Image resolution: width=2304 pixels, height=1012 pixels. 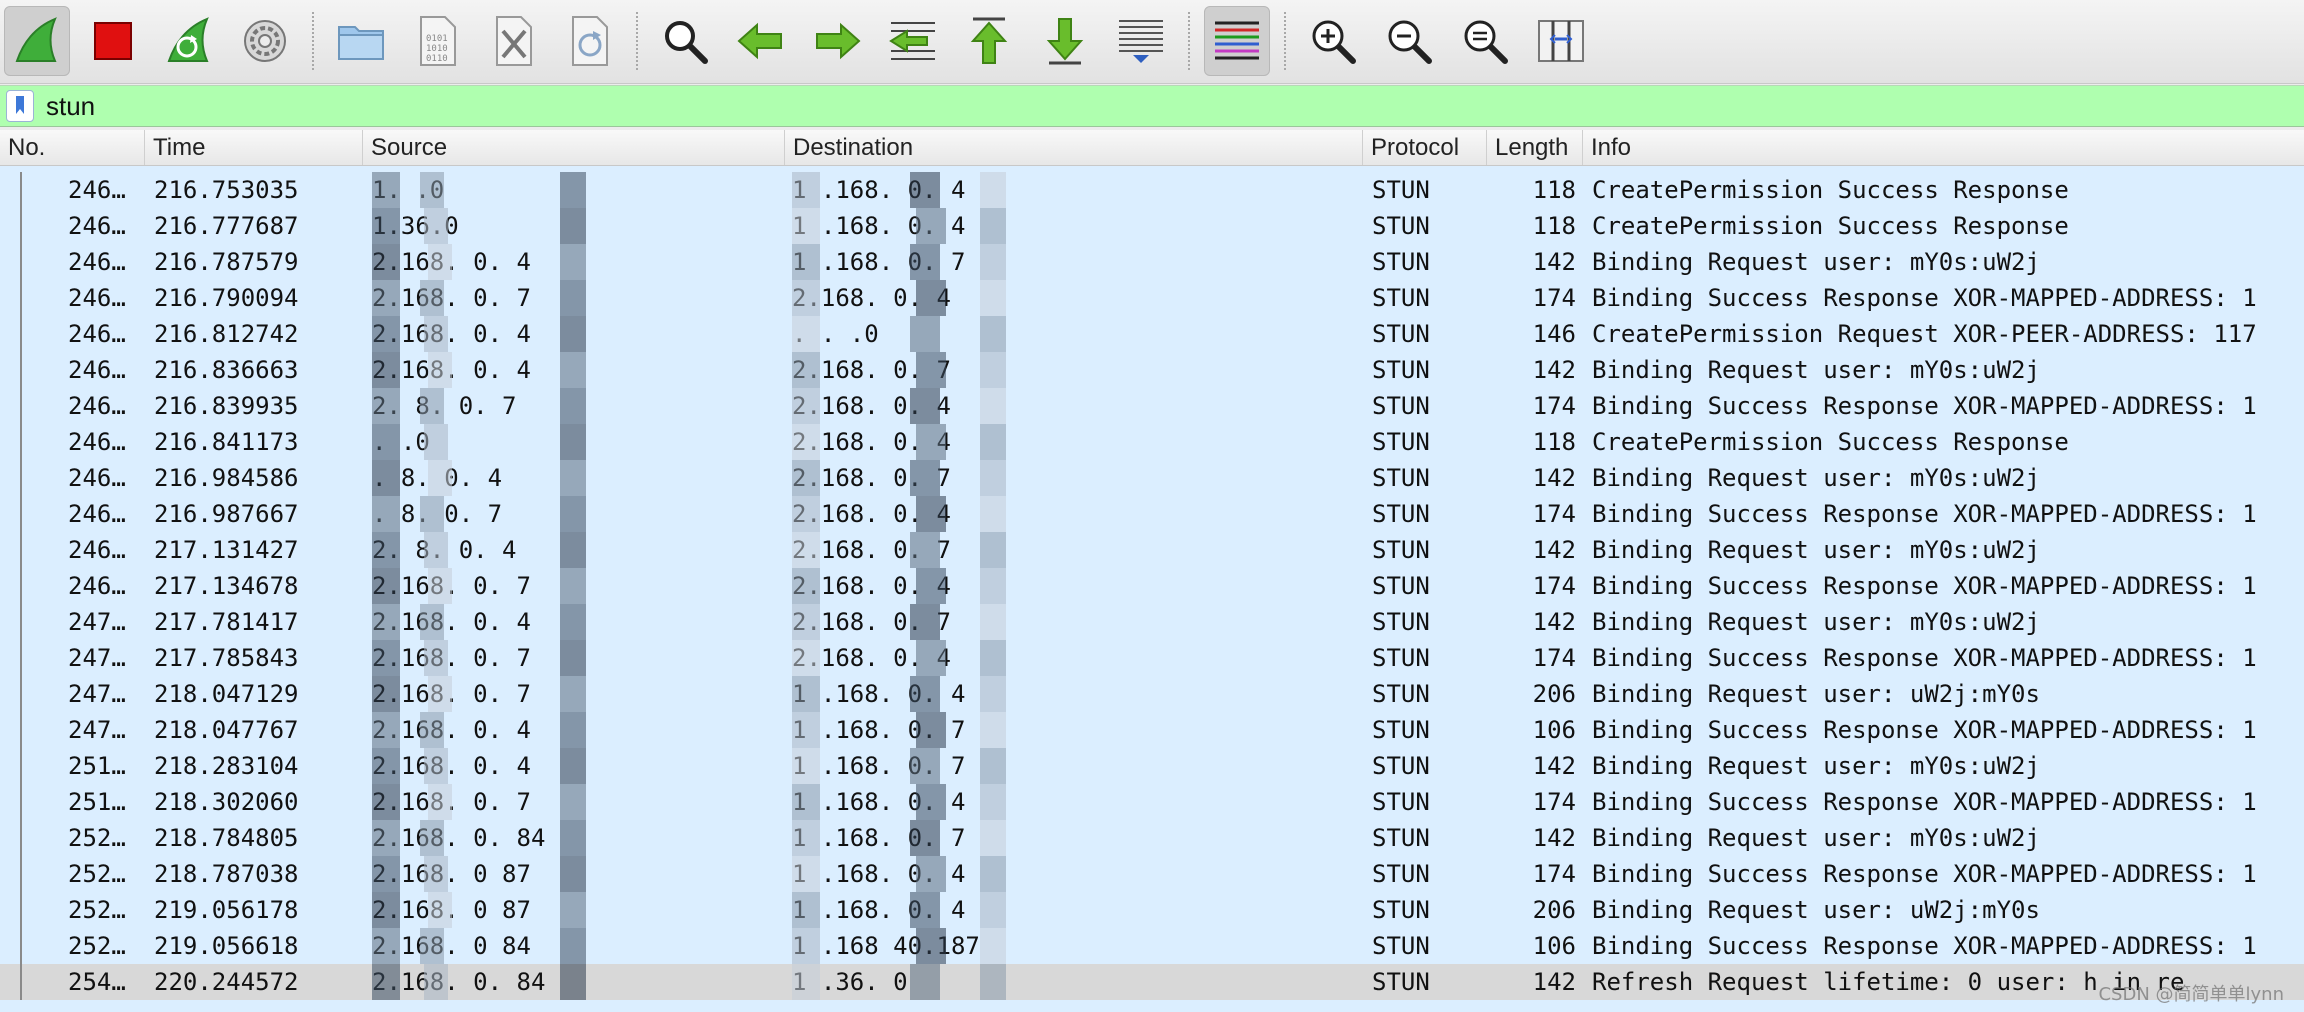 I want to click on reload-file-button, so click(x=589, y=41).